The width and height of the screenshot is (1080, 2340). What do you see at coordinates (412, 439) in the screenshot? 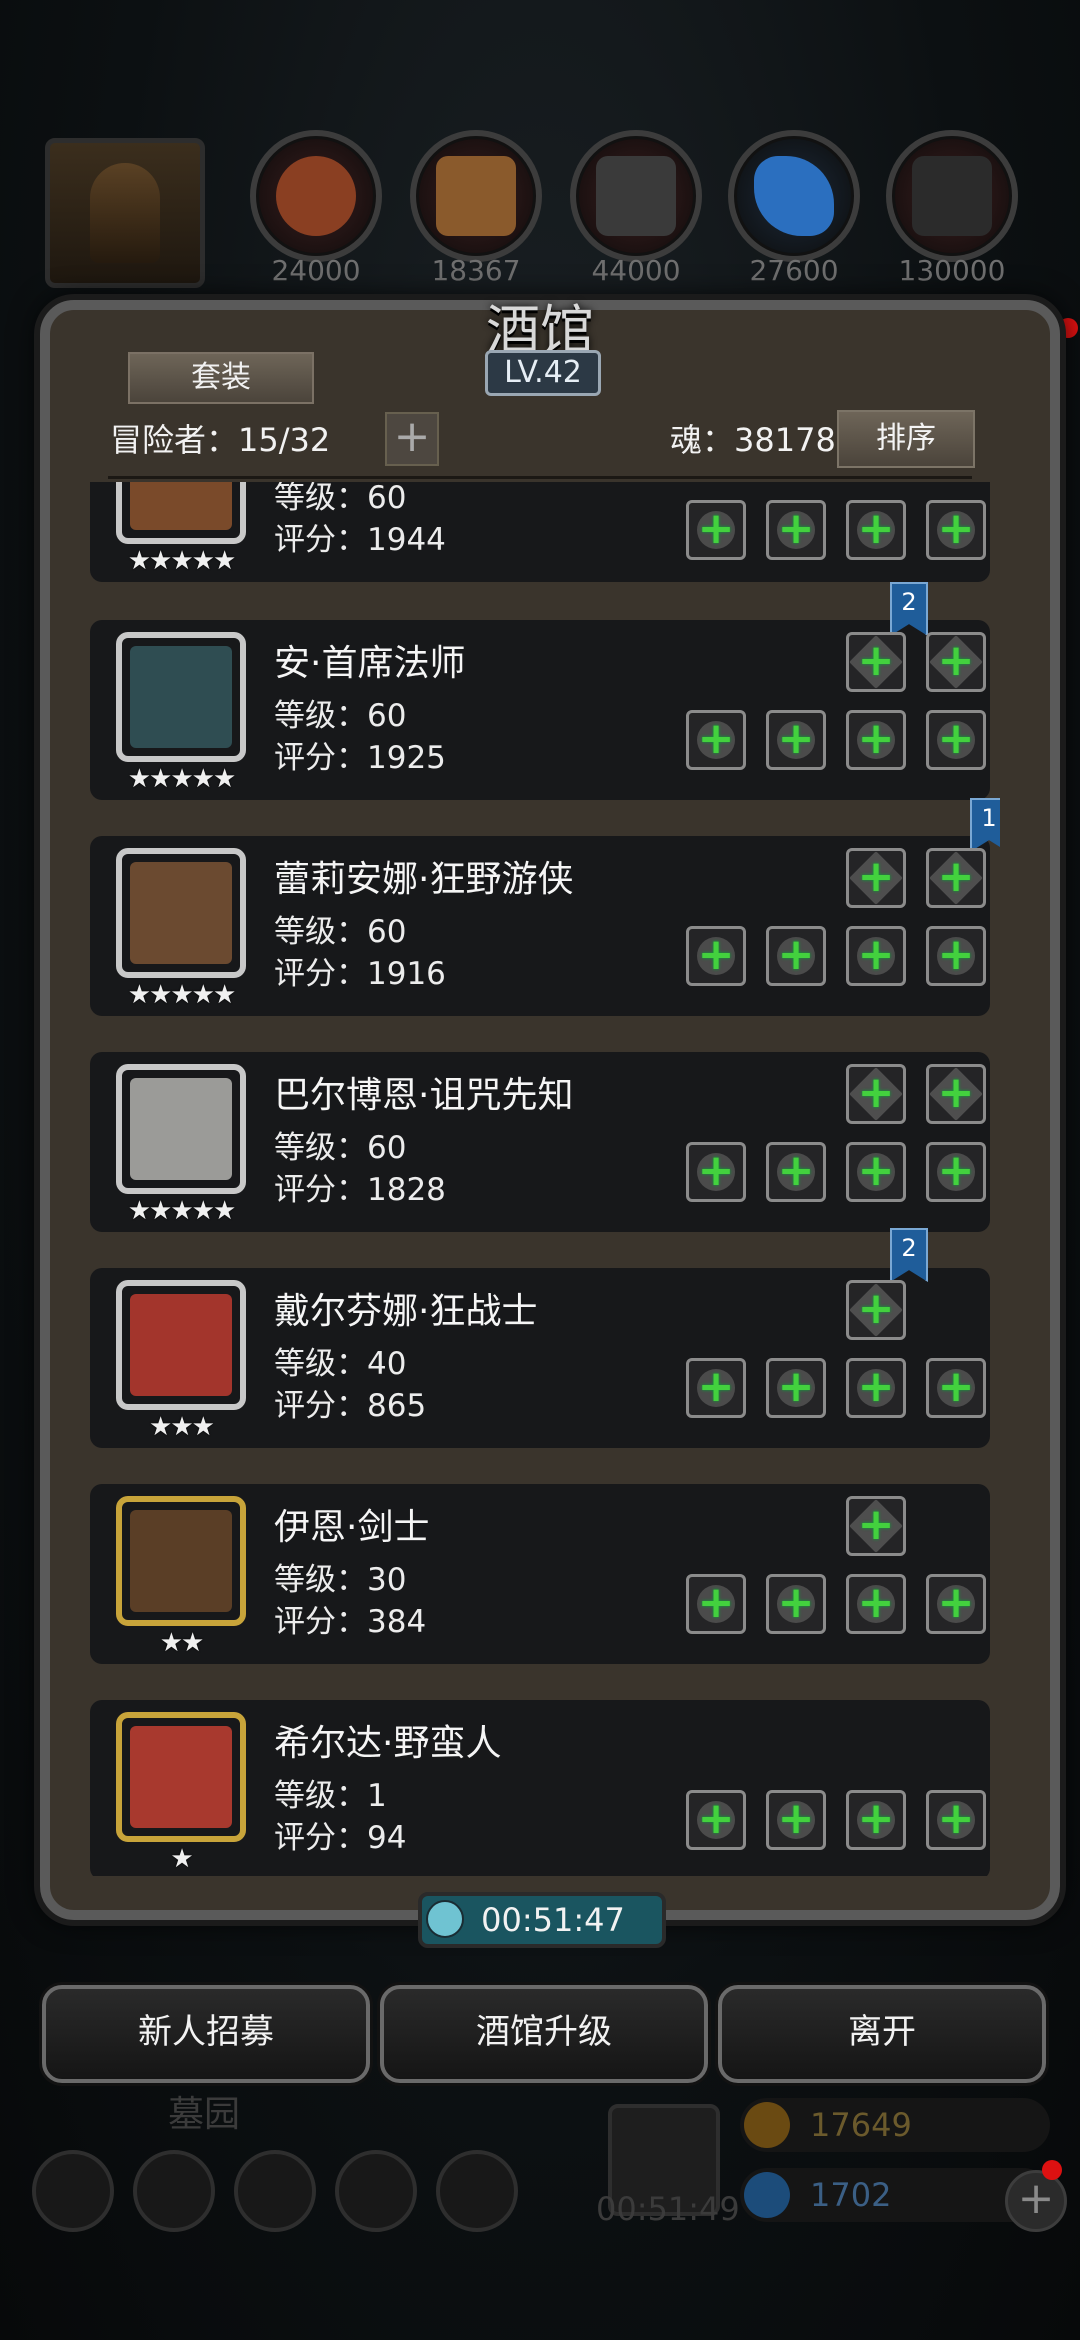
I see `add-slot-button: +` at bounding box center [412, 439].